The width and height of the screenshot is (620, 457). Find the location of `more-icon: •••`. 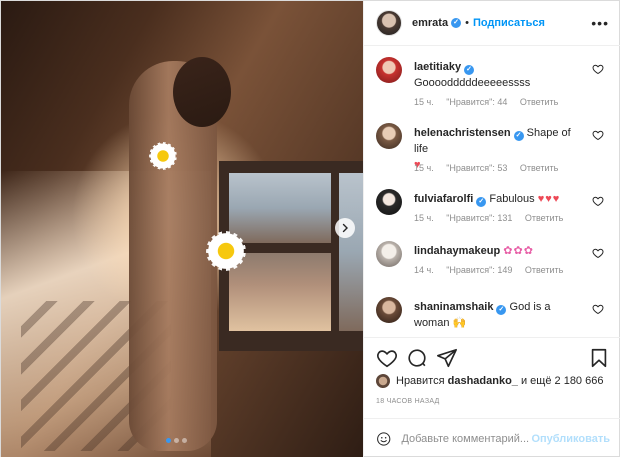

more-icon: ••• is located at coordinates (600, 23).